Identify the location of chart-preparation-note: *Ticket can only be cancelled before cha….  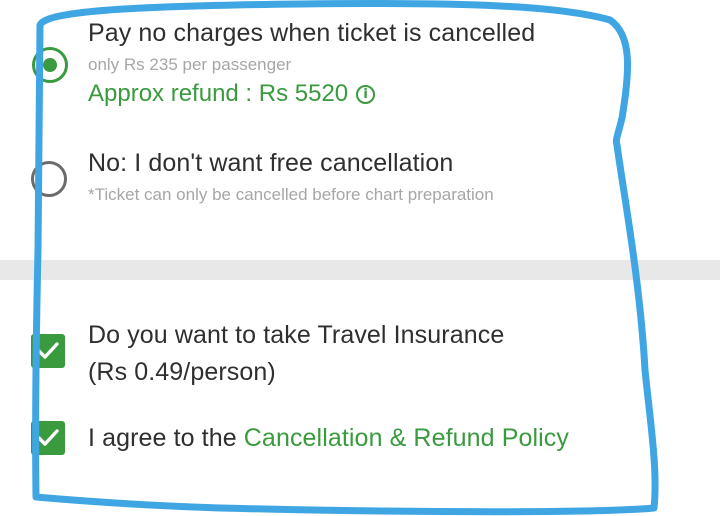
(291, 194).